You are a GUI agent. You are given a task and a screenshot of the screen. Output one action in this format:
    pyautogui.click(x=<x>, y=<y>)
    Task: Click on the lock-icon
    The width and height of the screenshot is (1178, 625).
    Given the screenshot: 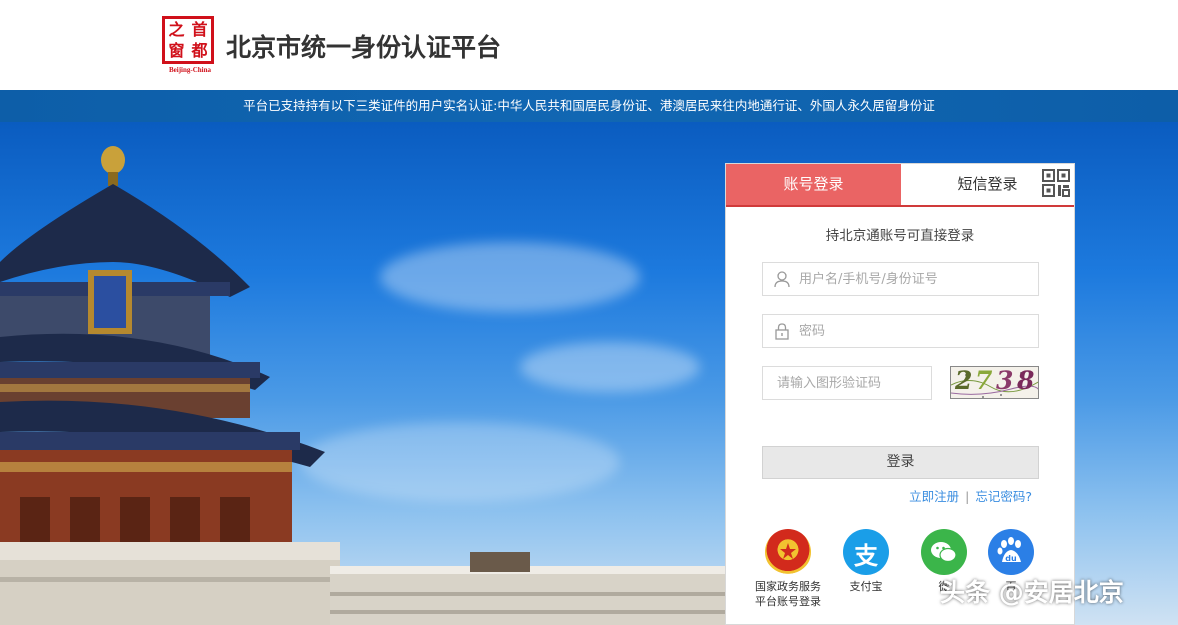 What is the action you would take?
    pyautogui.click(x=782, y=331)
    